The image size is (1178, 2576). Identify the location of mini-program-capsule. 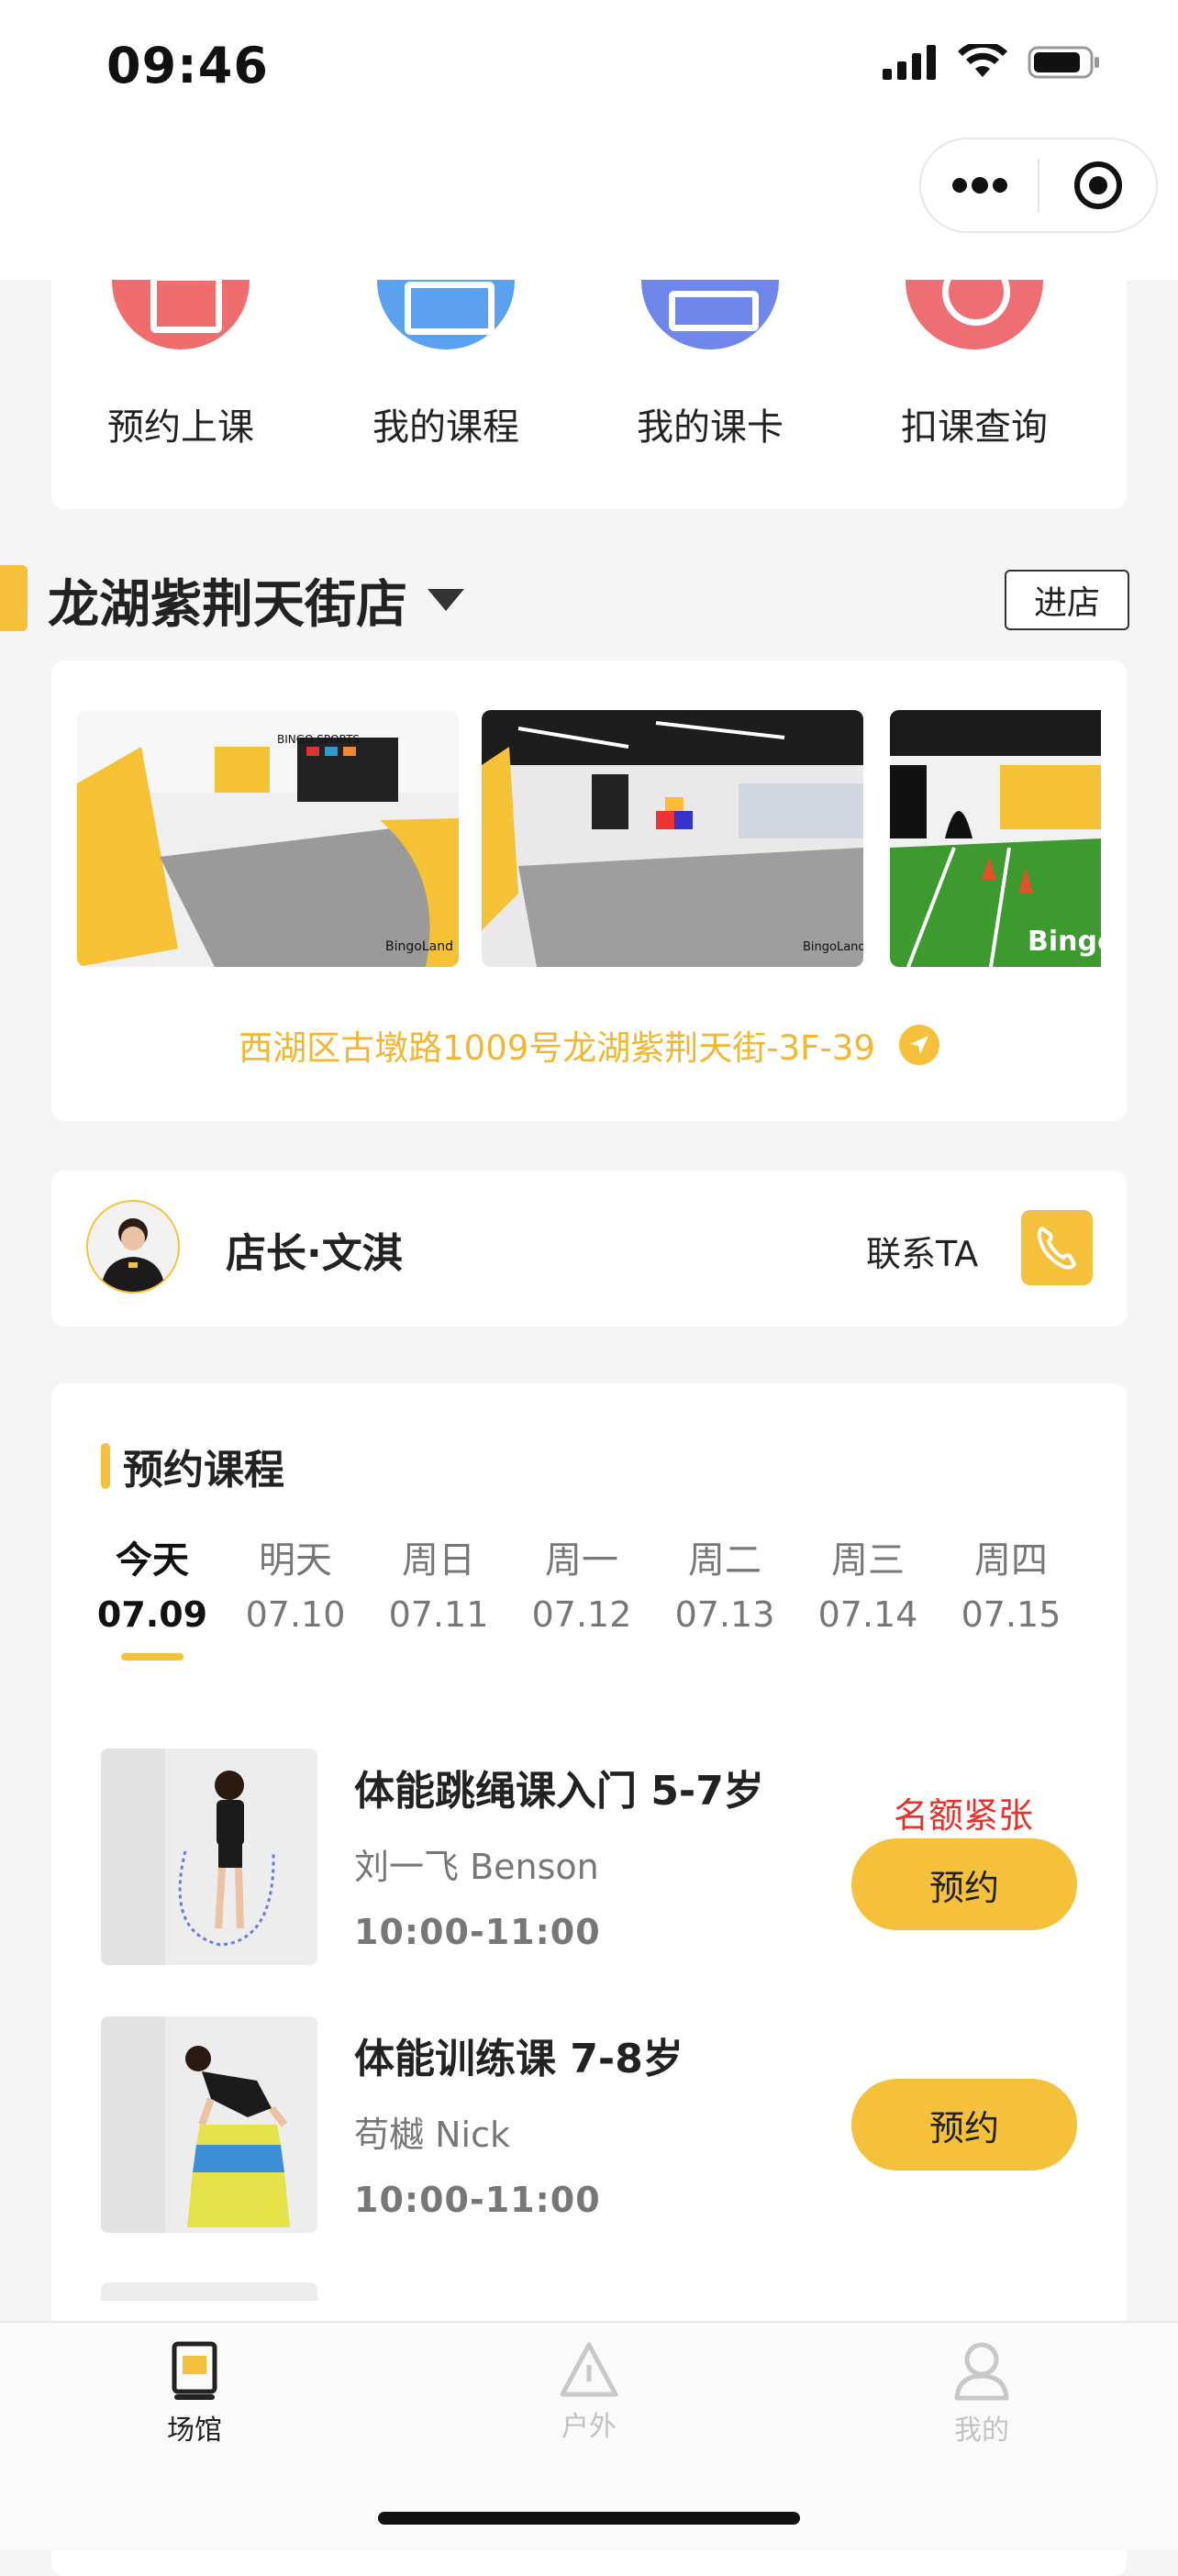
(1039, 185).